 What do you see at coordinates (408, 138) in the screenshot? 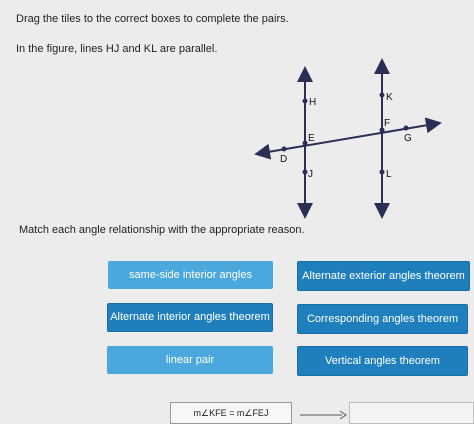
I see `label-g: G` at bounding box center [408, 138].